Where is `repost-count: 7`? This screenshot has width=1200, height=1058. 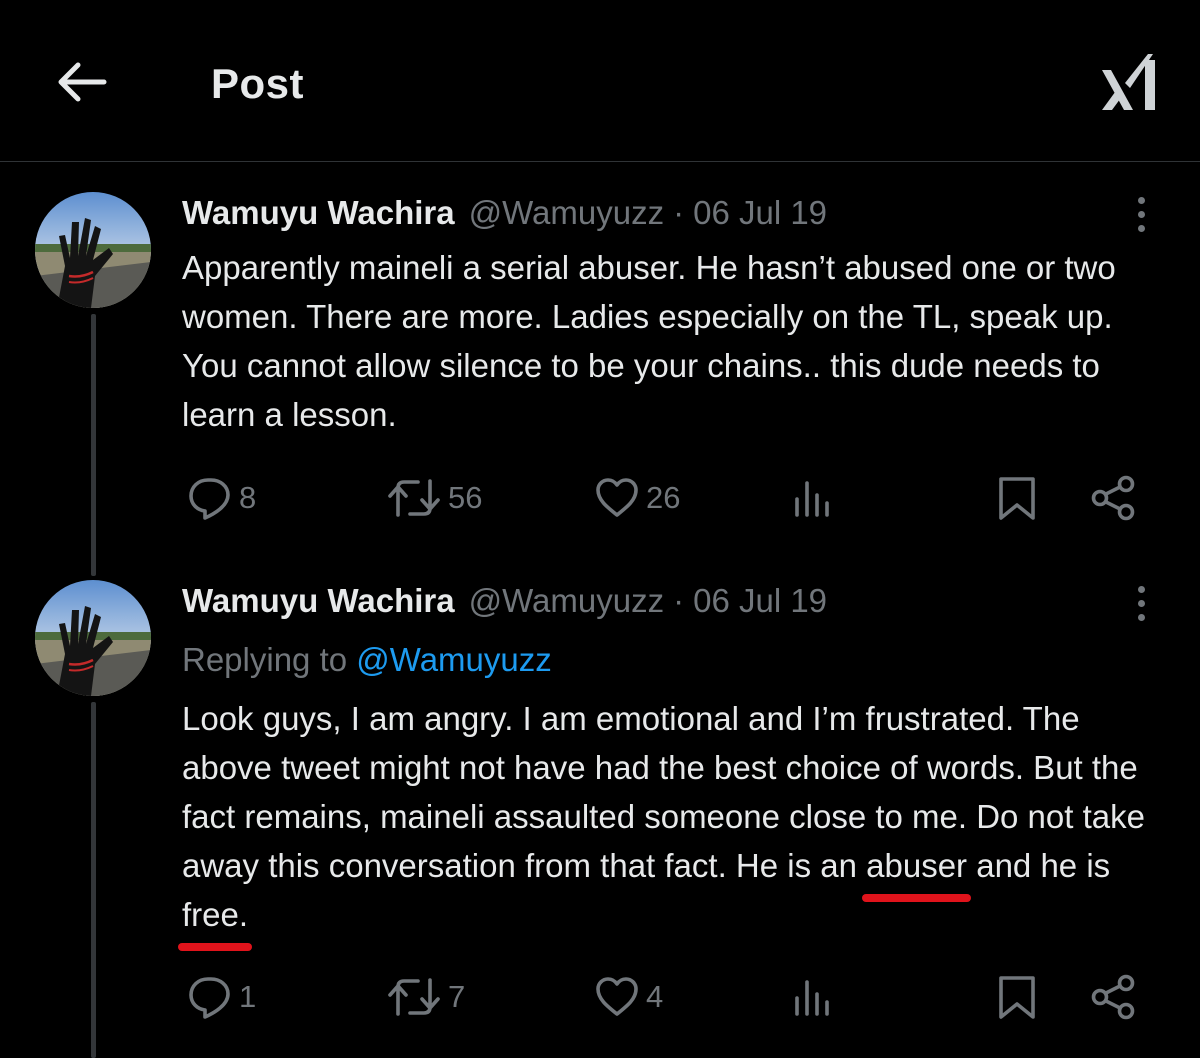
repost-count: 7 is located at coordinates (457, 996).